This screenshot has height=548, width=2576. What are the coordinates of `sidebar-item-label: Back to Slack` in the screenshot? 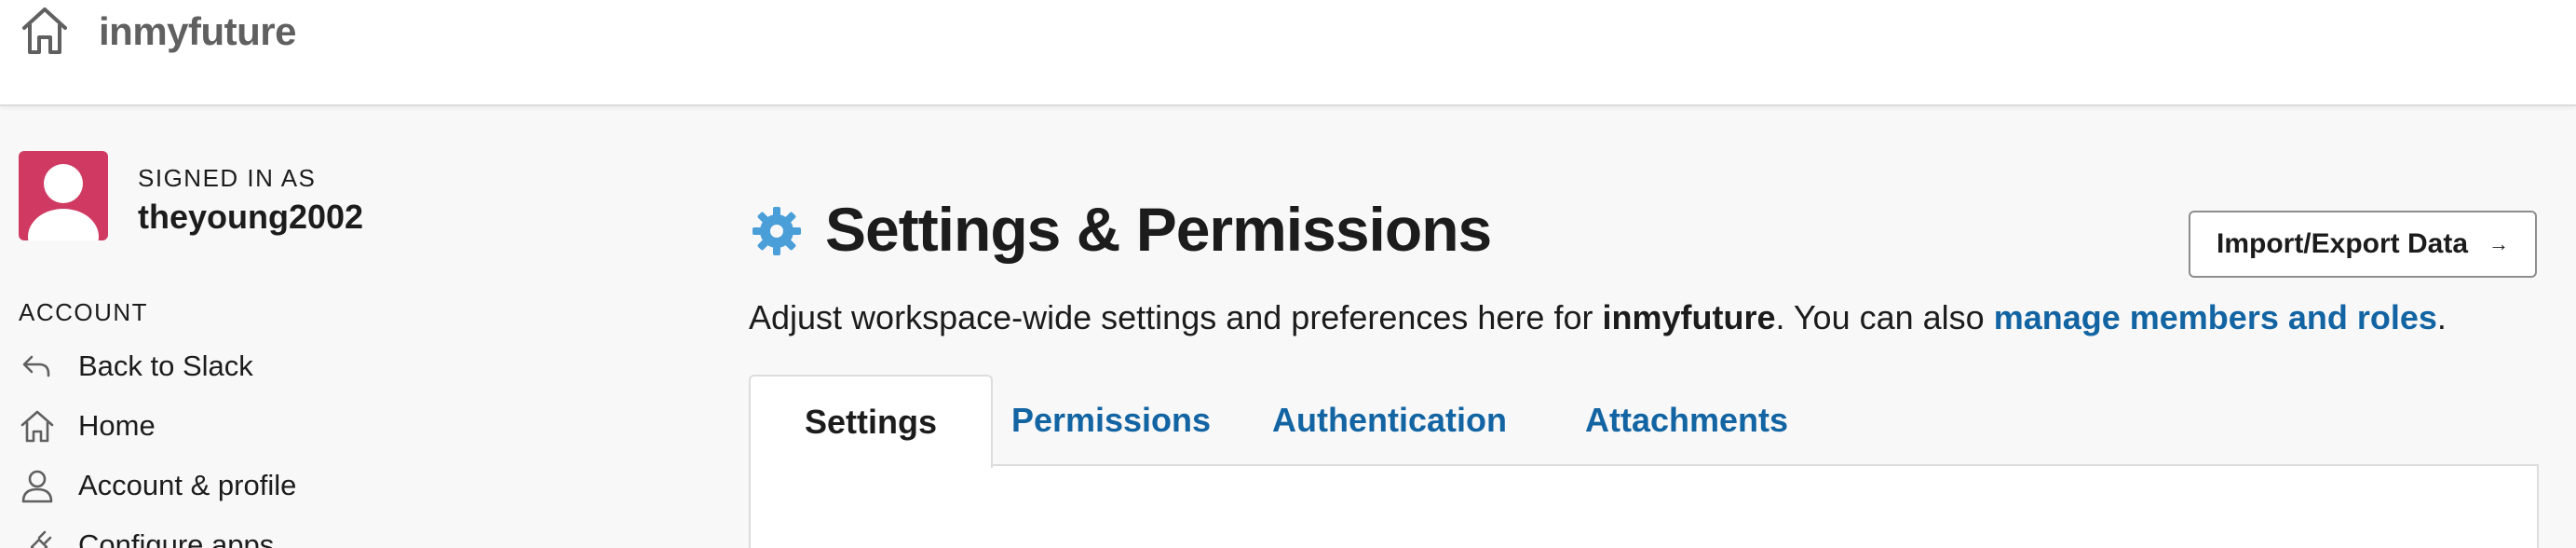 It's located at (165, 365).